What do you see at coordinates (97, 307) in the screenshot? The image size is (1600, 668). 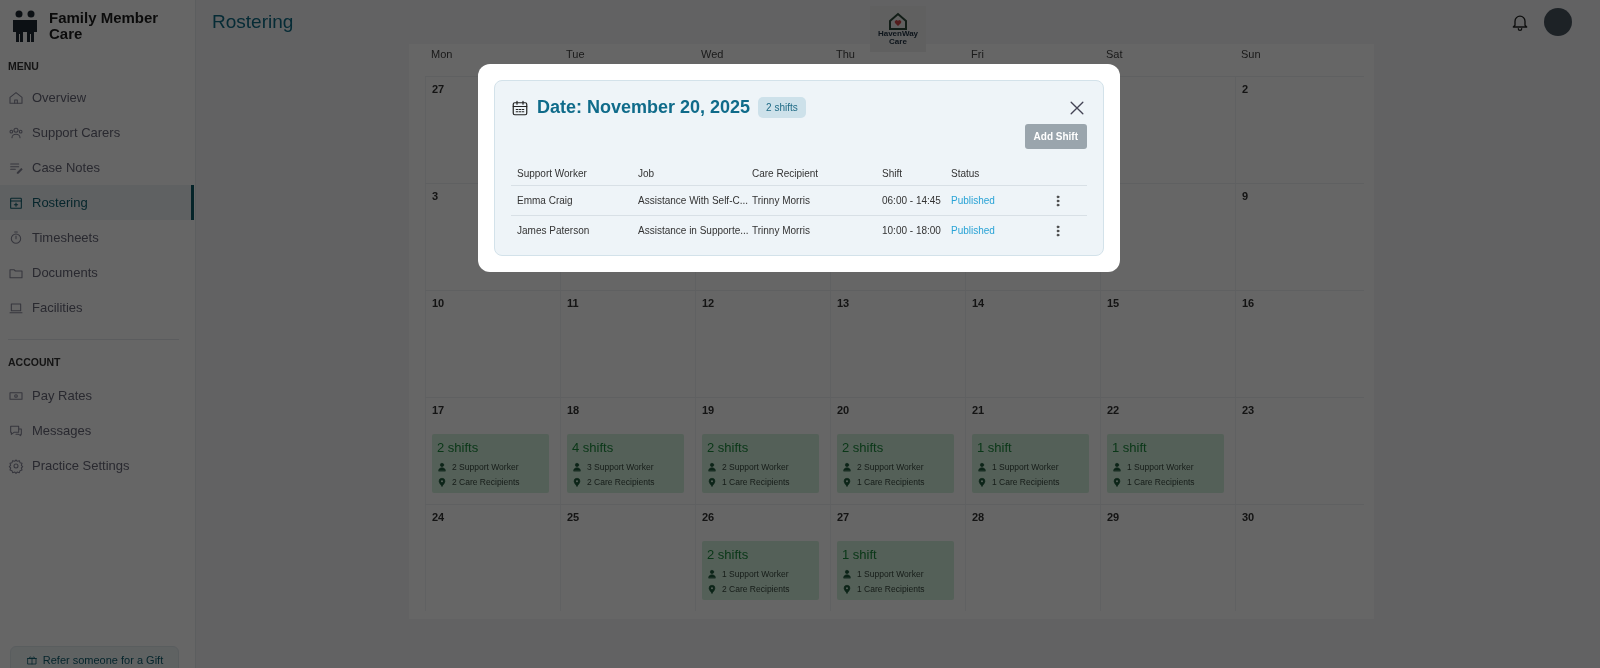 I see `nav-item: Facilities` at bounding box center [97, 307].